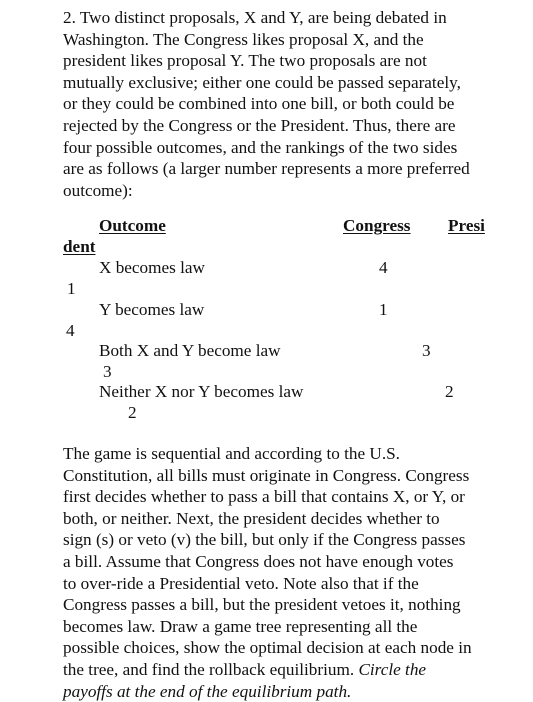 This screenshot has height=702, width=533. Describe the element at coordinates (383, 267) in the screenshot. I see `row-congress-rank: 4` at that location.